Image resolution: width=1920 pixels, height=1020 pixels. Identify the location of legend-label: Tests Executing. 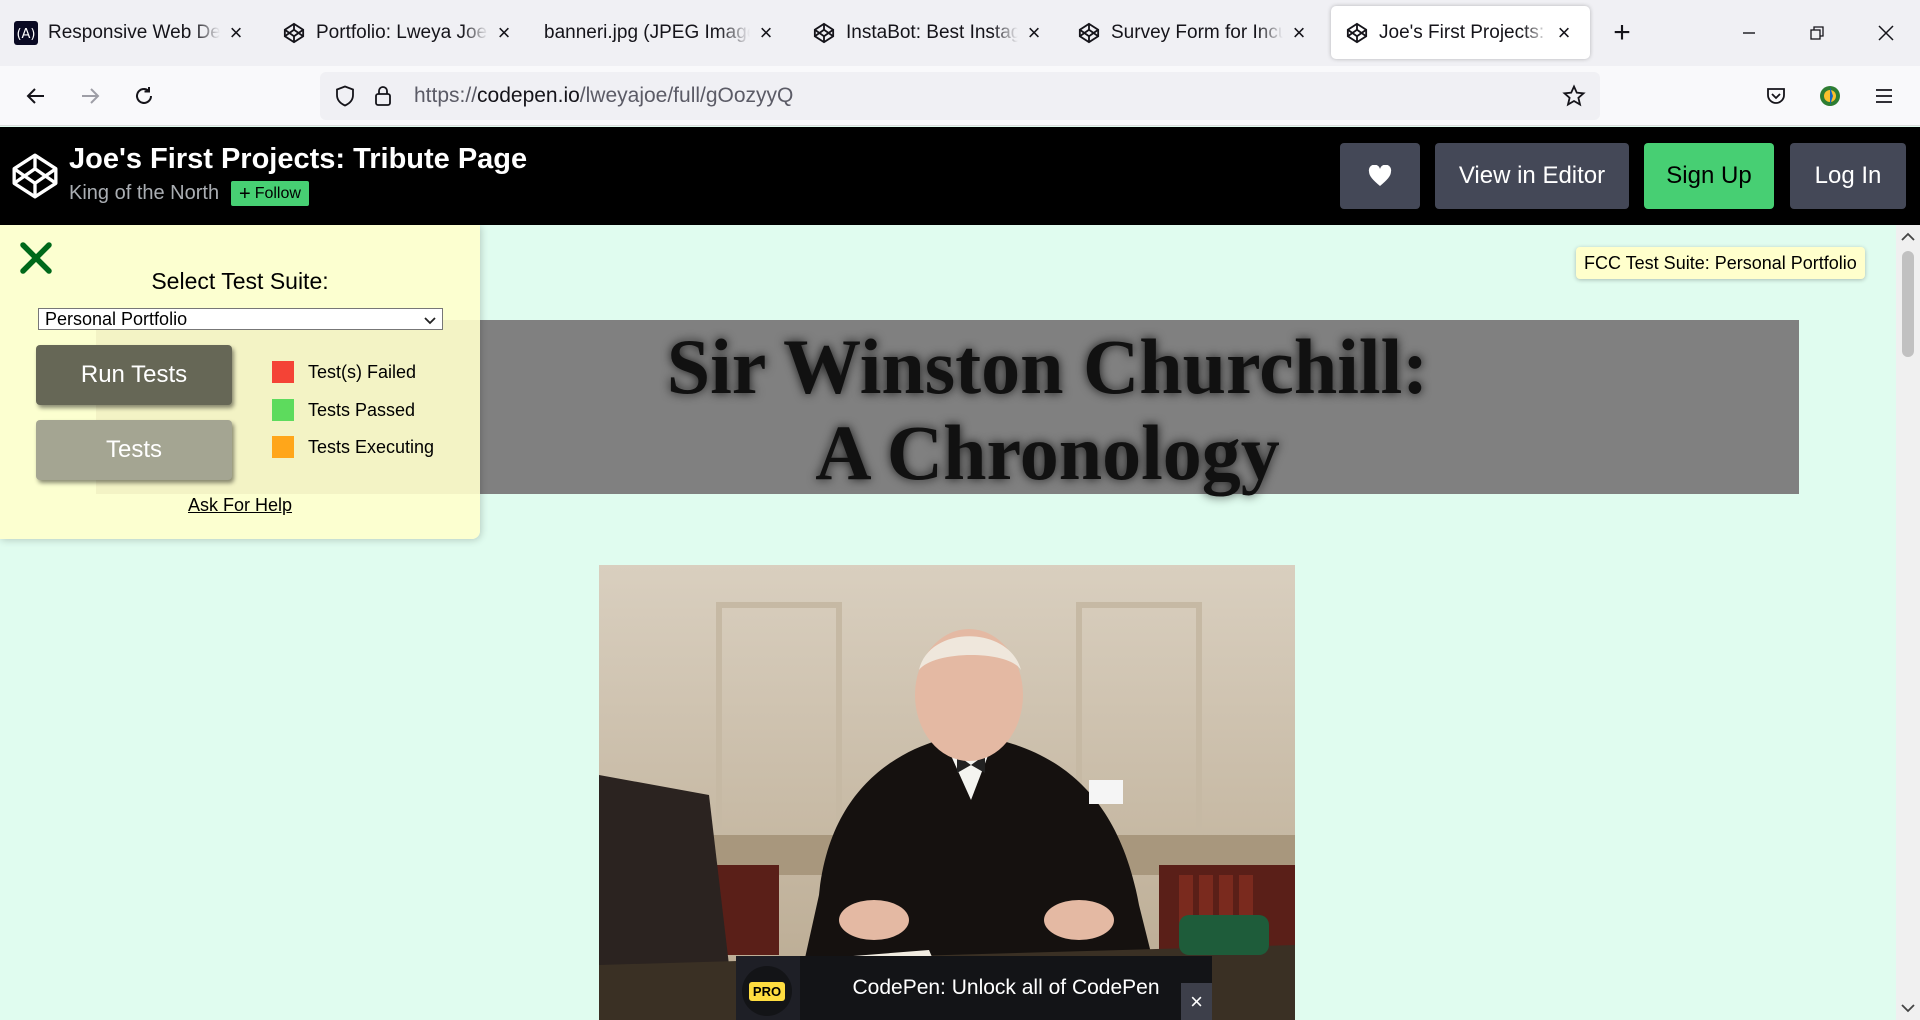
(371, 446).